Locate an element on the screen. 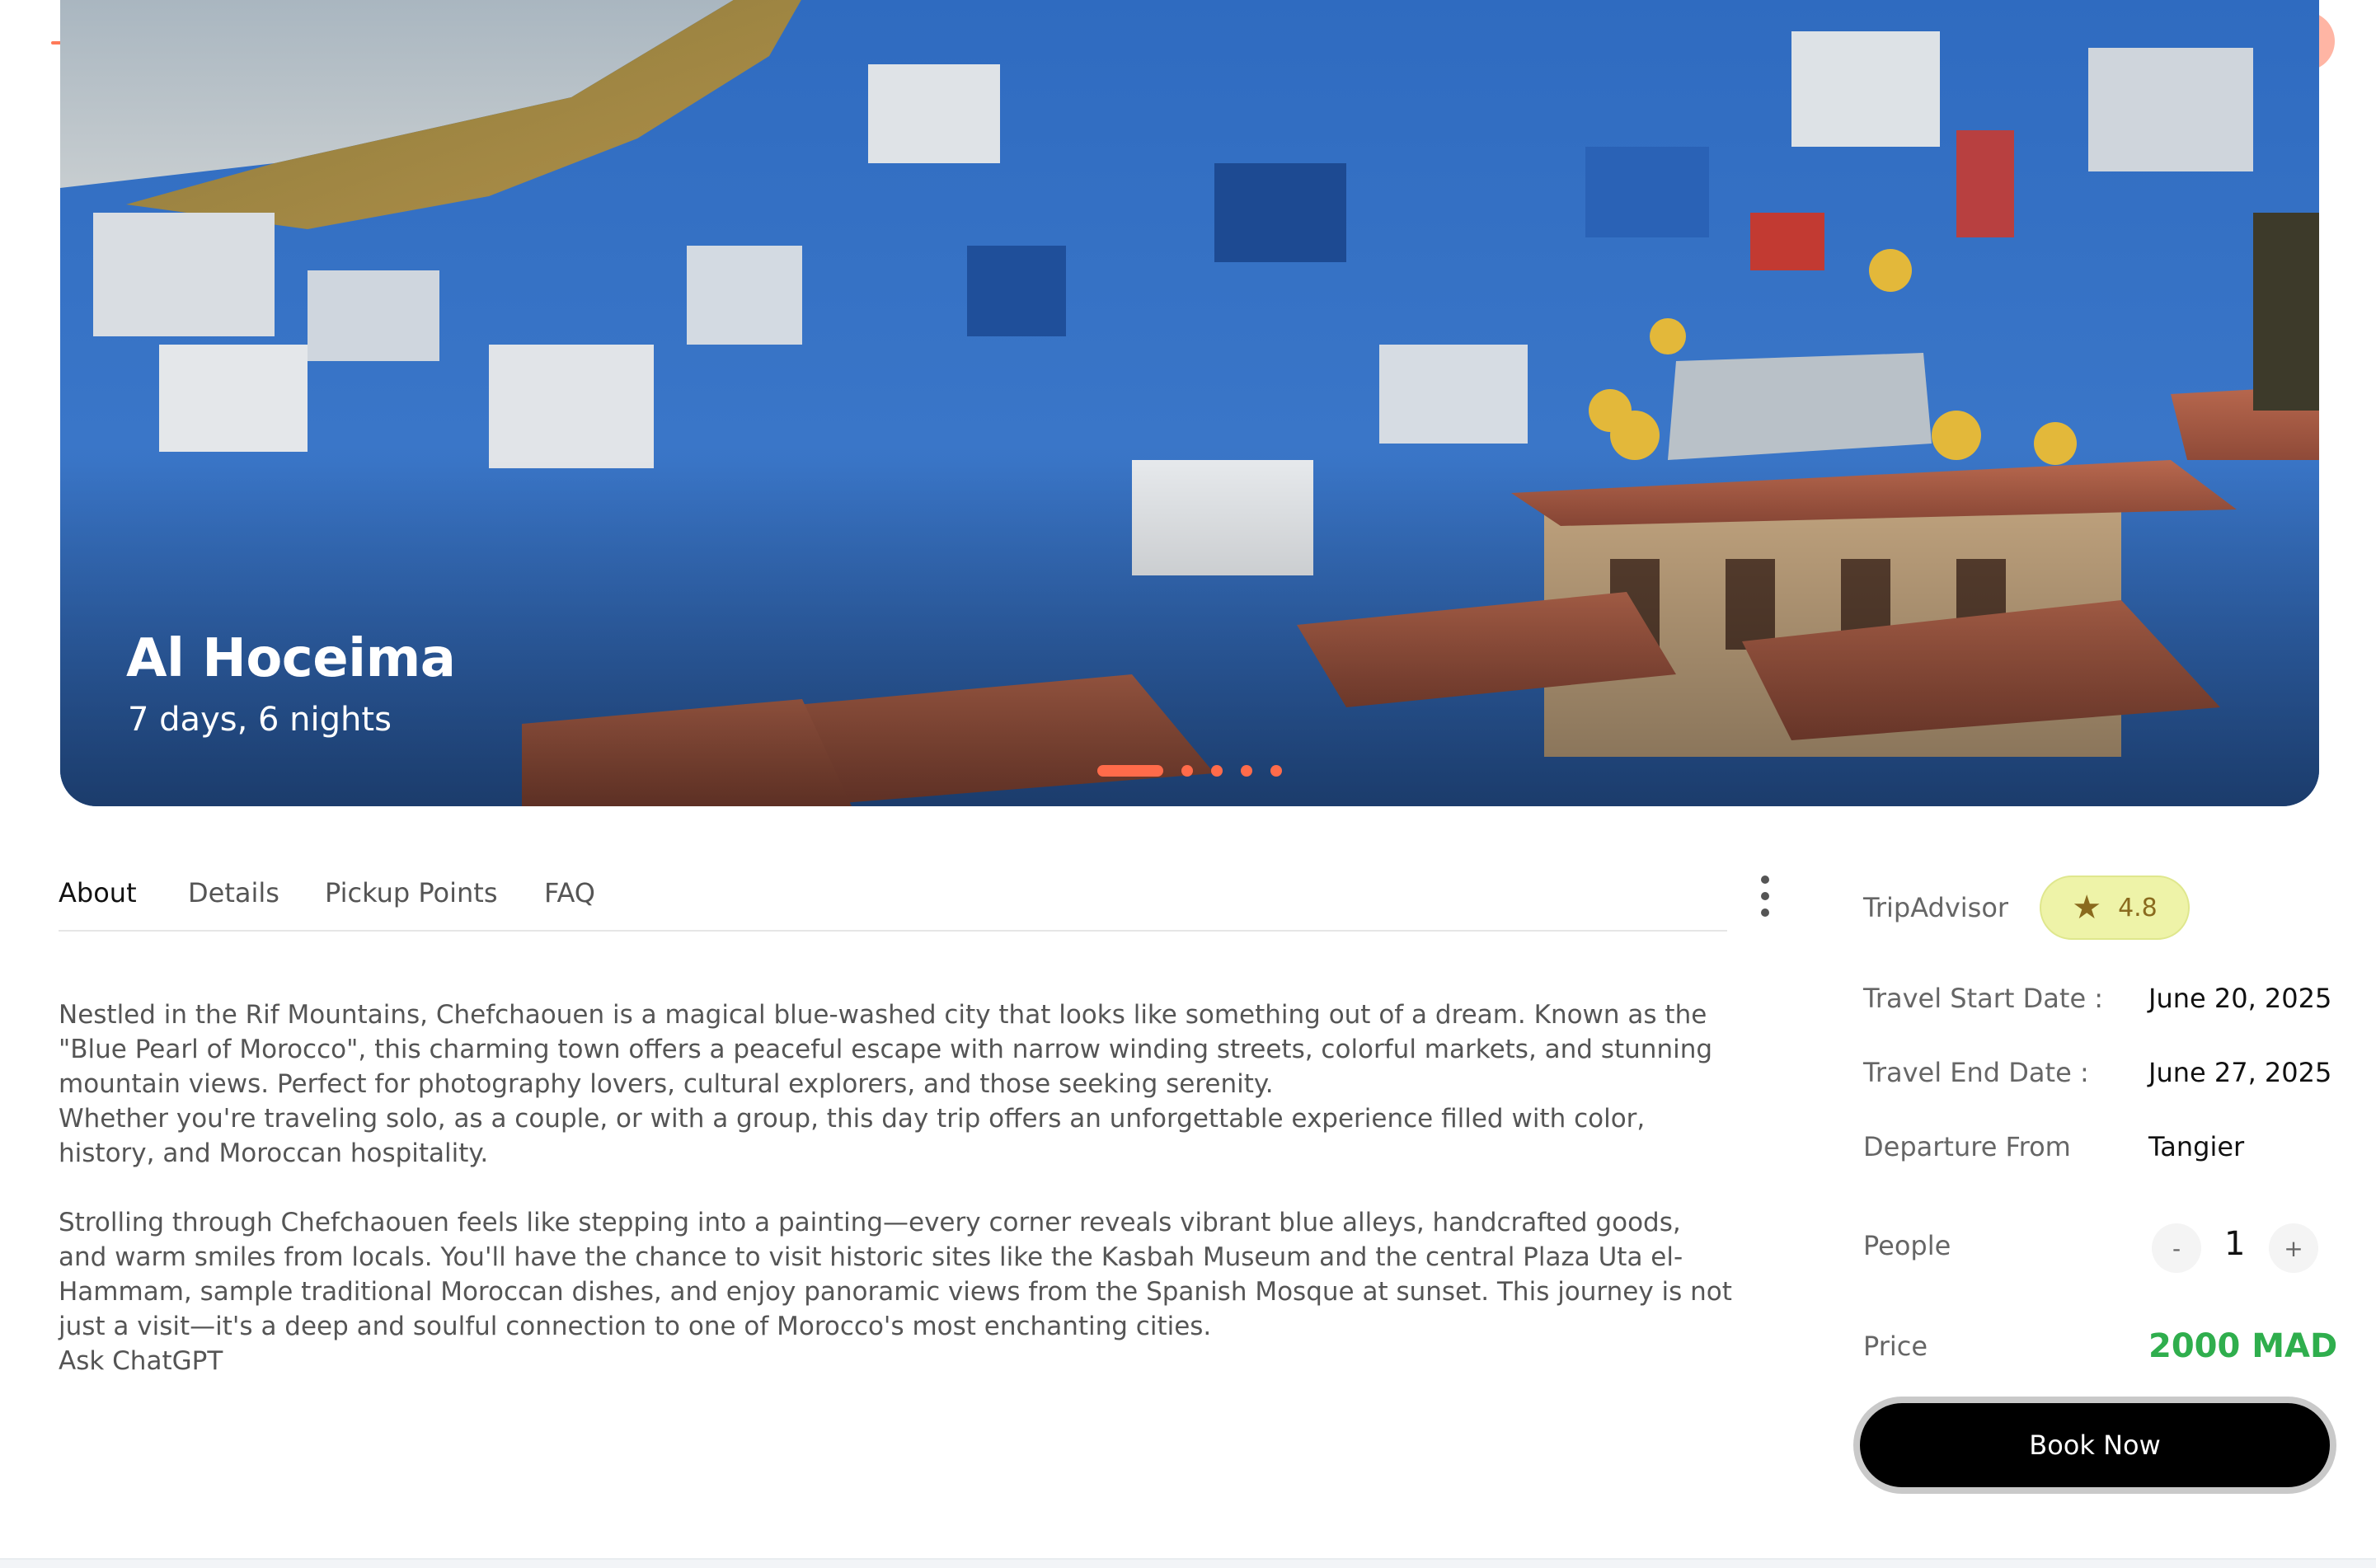 Image resolution: width=2376 pixels, height=1568 pixels. people-count: 1 is located at coordinates (2235, 1244).